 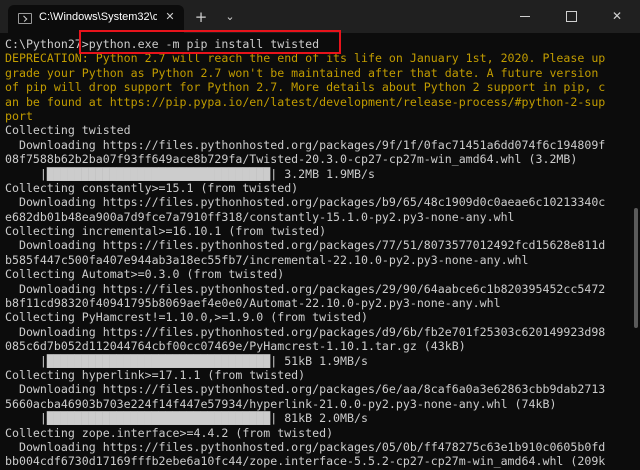 I want to click on tab-title: C:\Windows\System32\cmd.e, so click(x=98, y=17).